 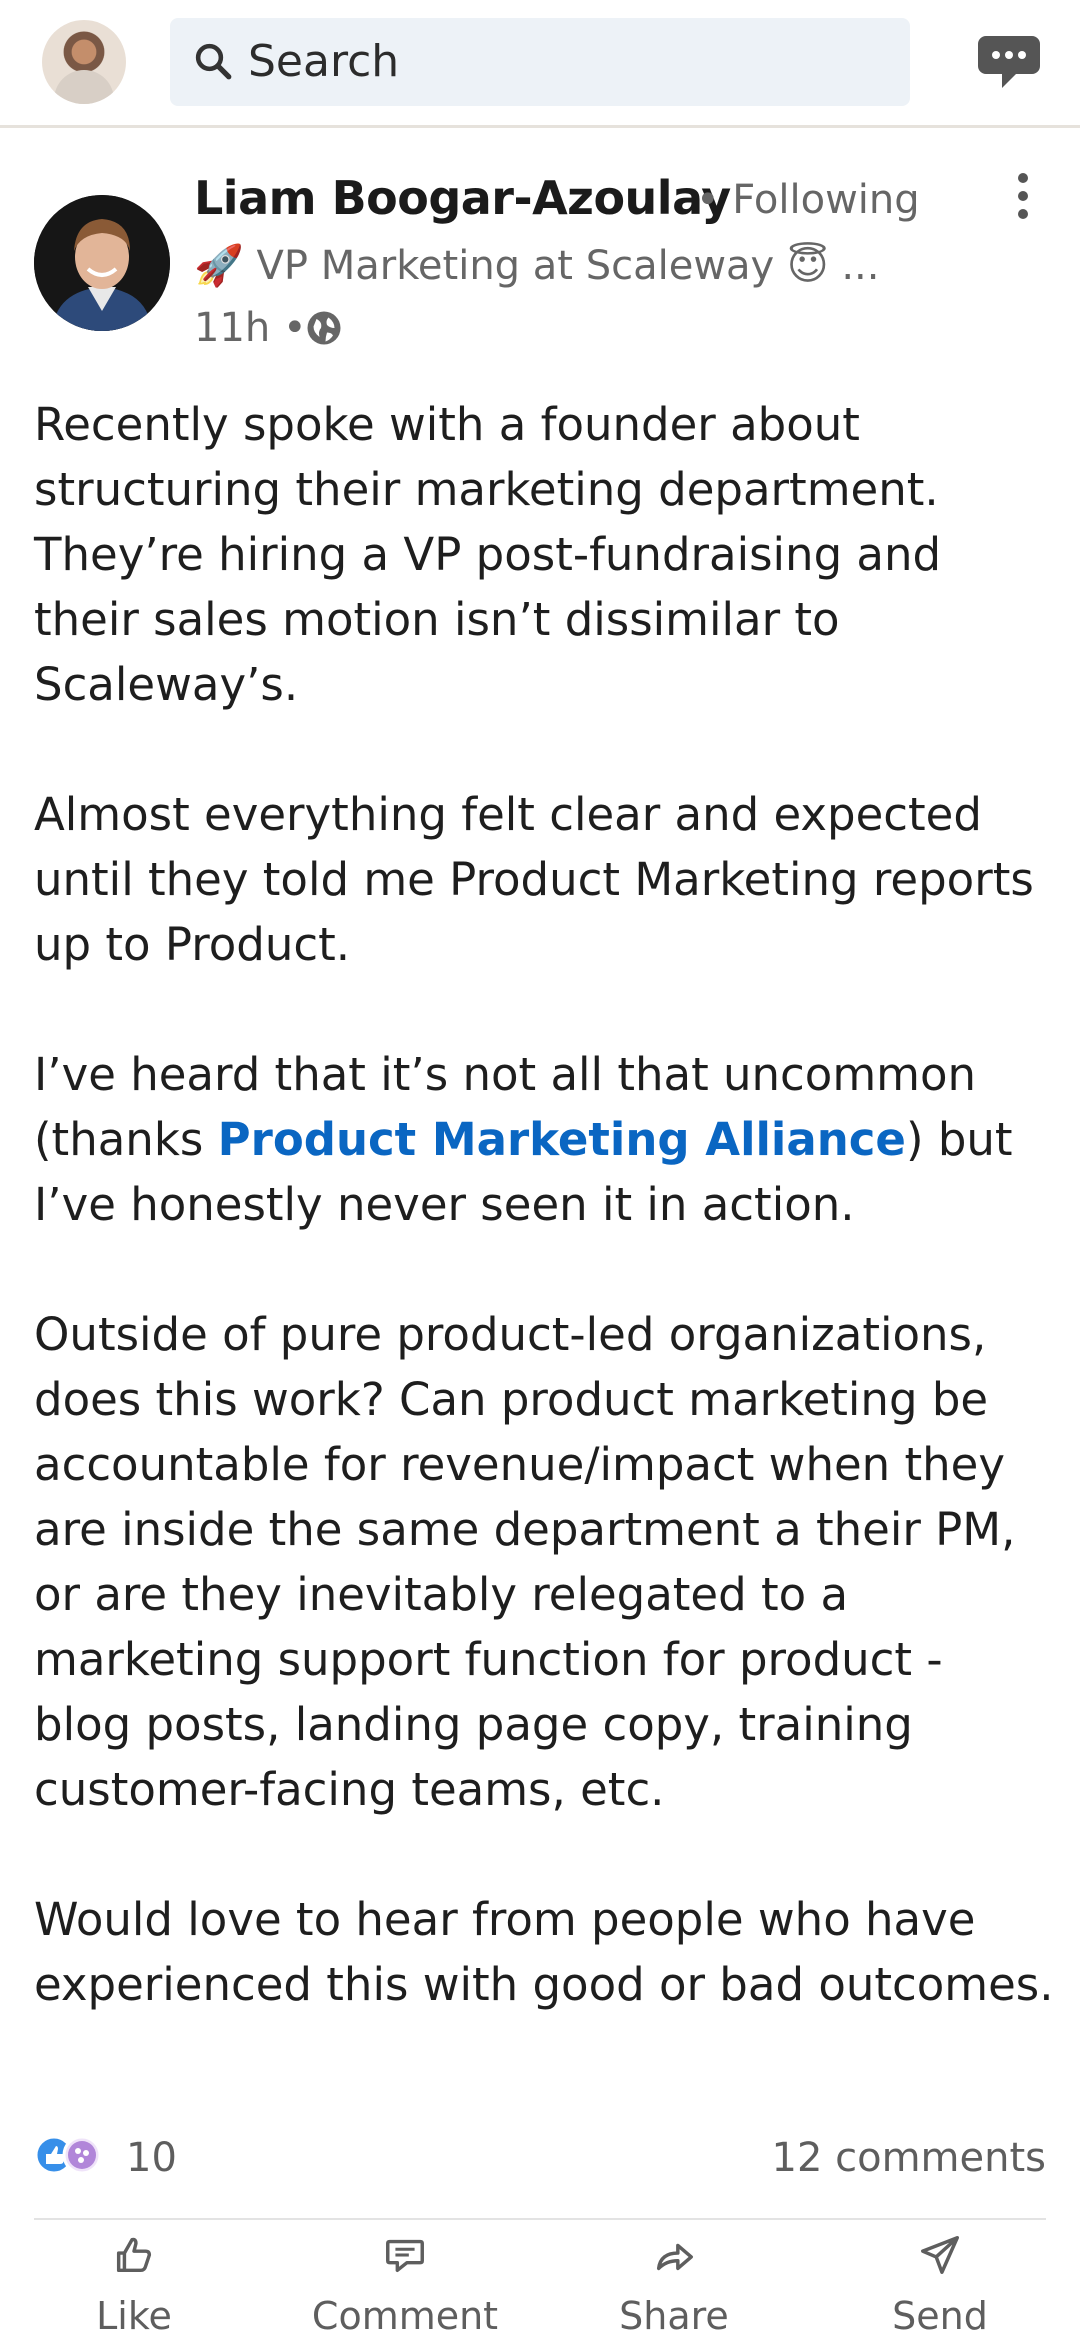 What do you see at coordinates (405, 2286) in the screenshot?
I see `comment-button: Comment` at bounding box center [405, 2286].